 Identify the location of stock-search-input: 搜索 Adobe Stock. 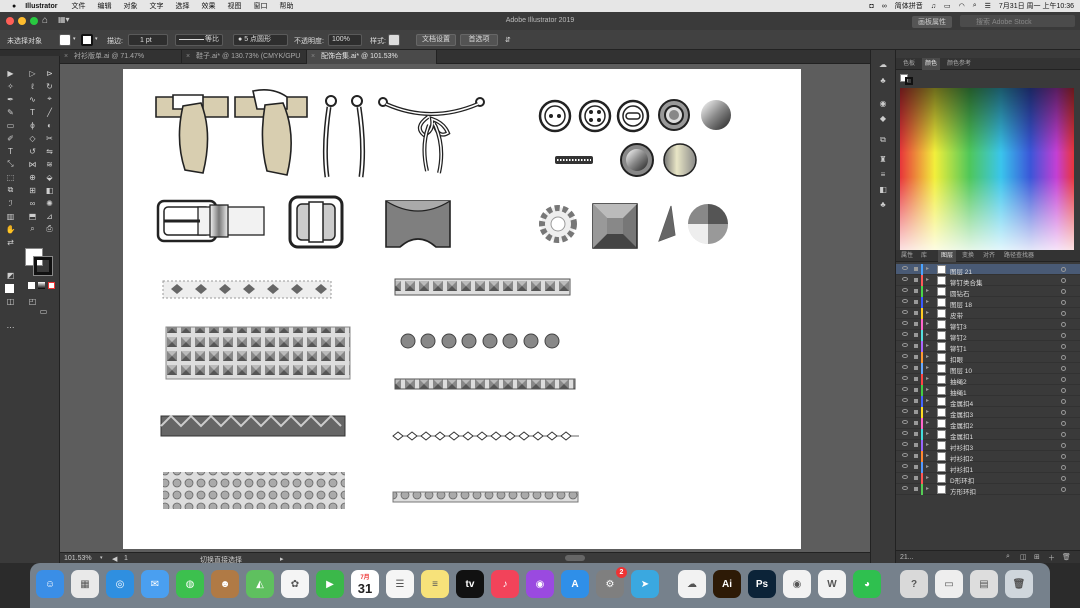
(1017, 21).